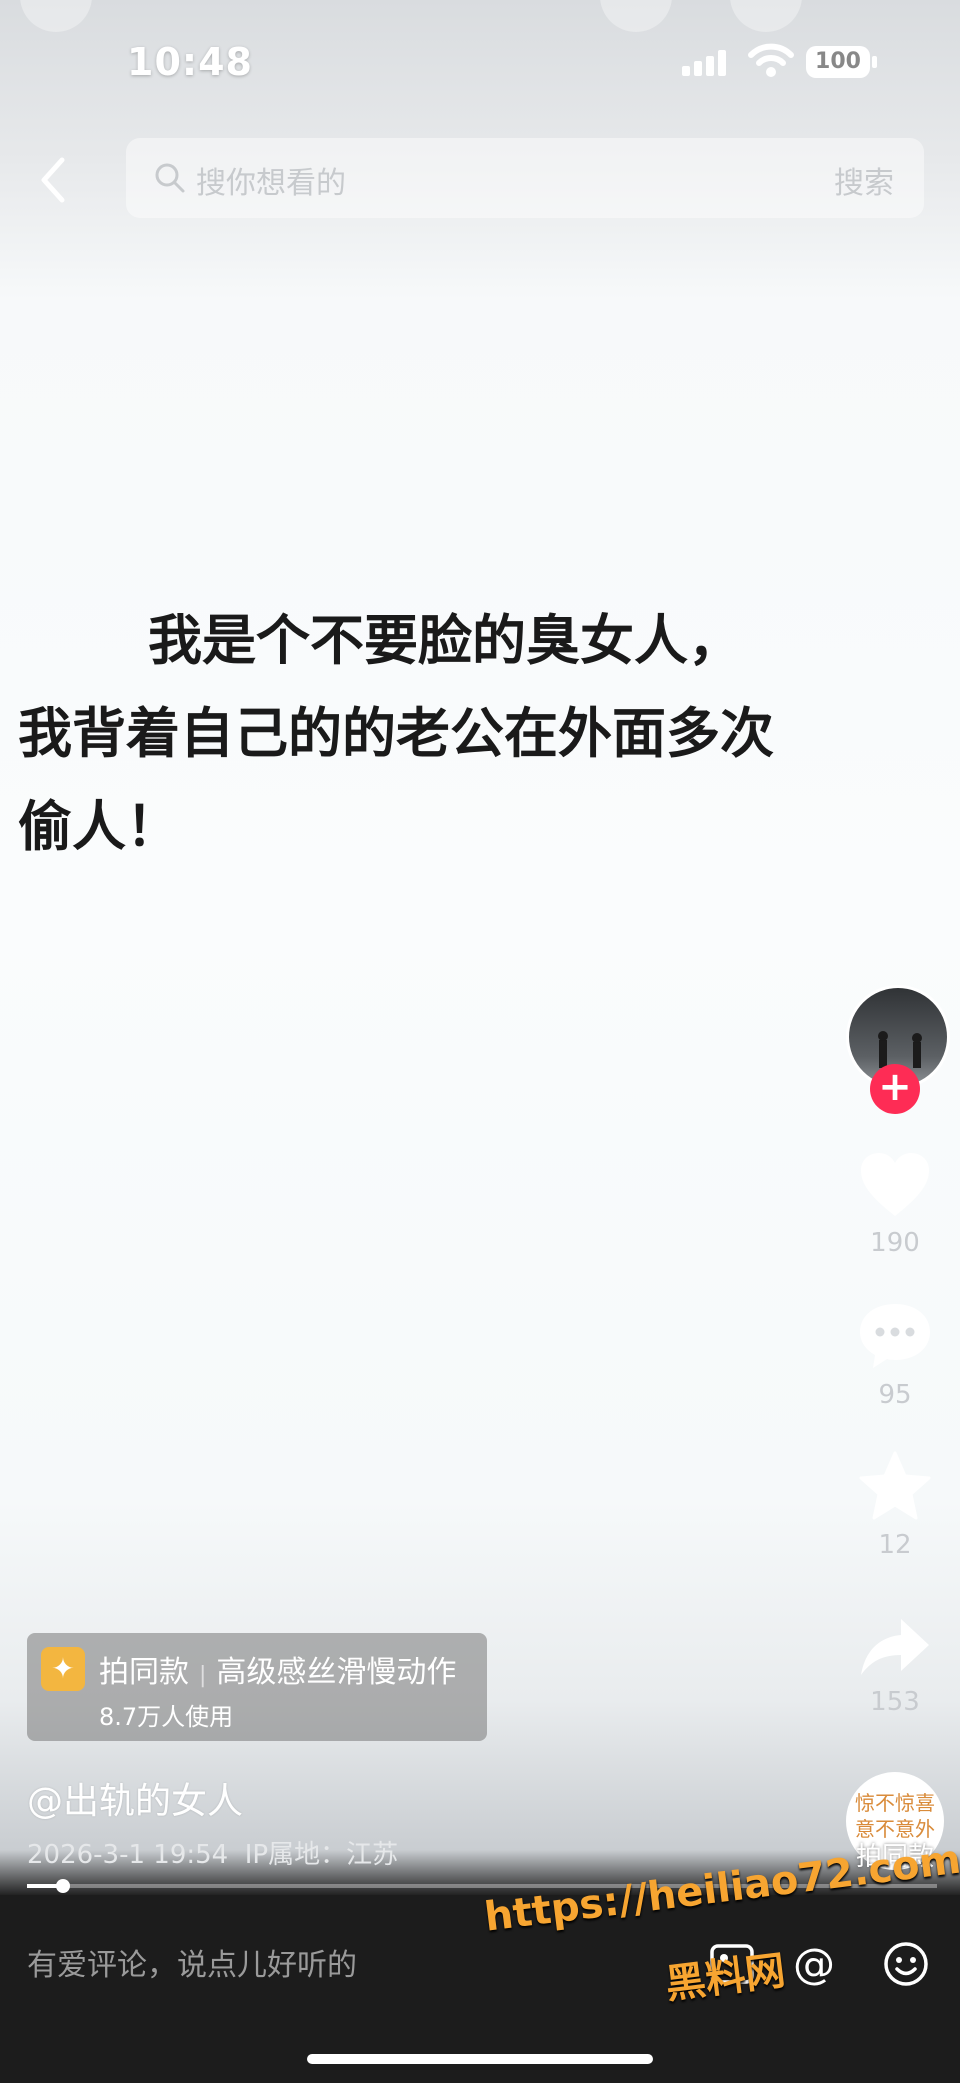 The width and height of the screenshot is (960, 2083). I want to click on like-count: 190, so click(895, 1243).